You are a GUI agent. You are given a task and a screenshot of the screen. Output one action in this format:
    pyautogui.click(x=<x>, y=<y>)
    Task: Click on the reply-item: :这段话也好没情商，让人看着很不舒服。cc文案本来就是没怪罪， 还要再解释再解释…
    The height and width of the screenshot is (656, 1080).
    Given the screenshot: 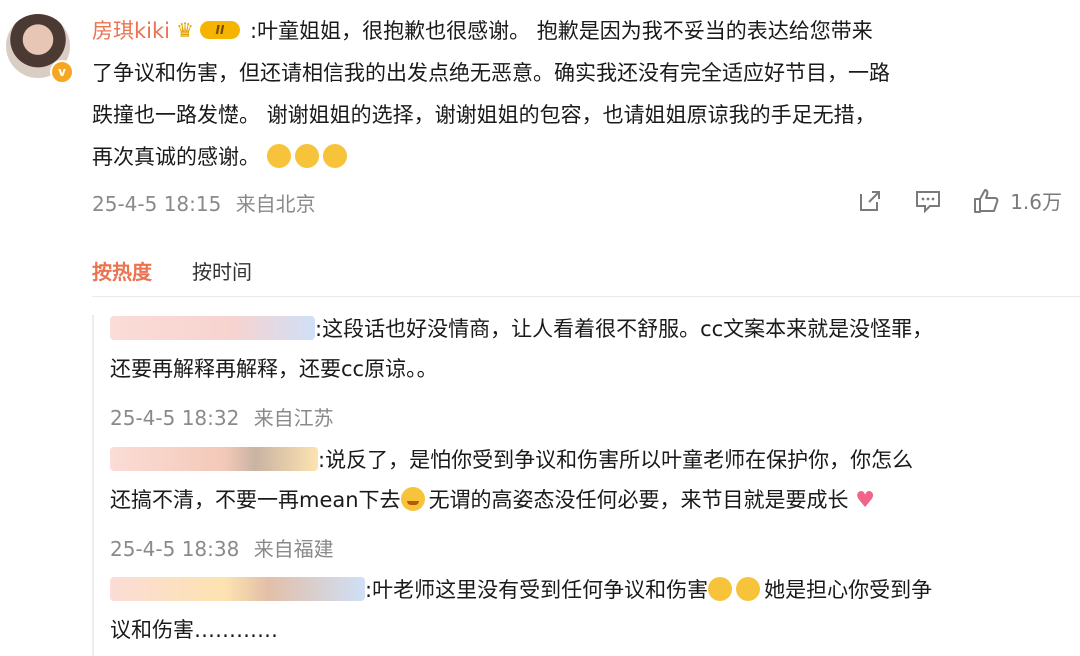 What is the action you would take?
    pyautogui.click(x=522, y=348)
    